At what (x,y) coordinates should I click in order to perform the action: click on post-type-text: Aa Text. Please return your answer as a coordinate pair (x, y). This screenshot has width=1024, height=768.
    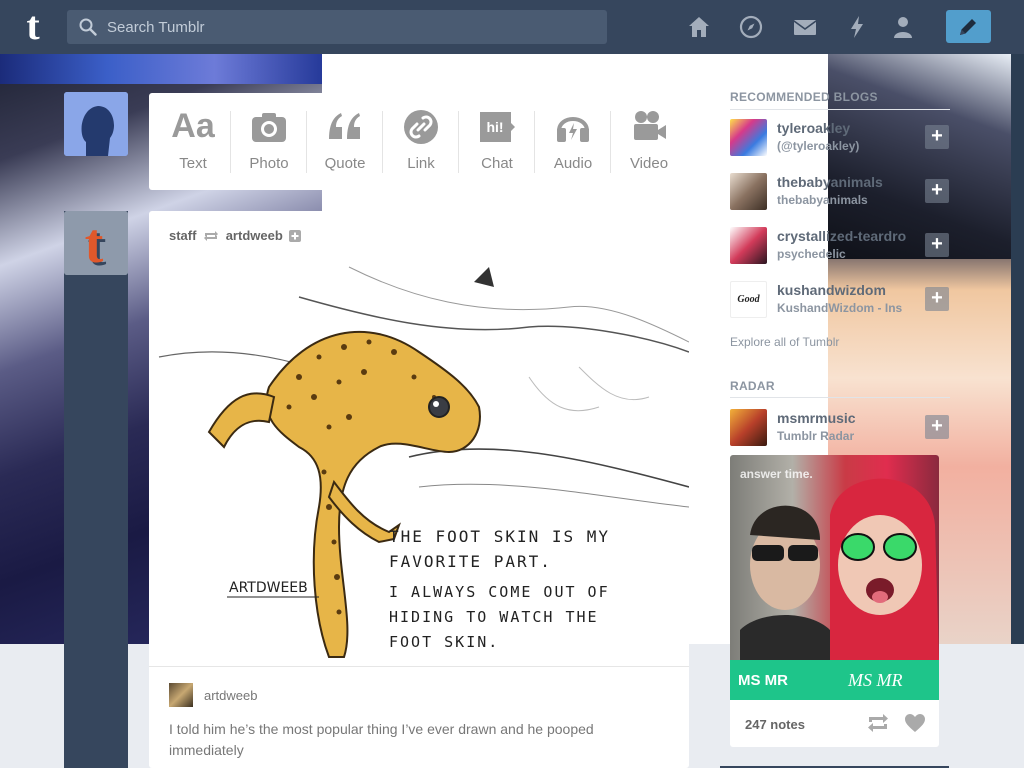
    Looking at the image, I should click on (193, 141).